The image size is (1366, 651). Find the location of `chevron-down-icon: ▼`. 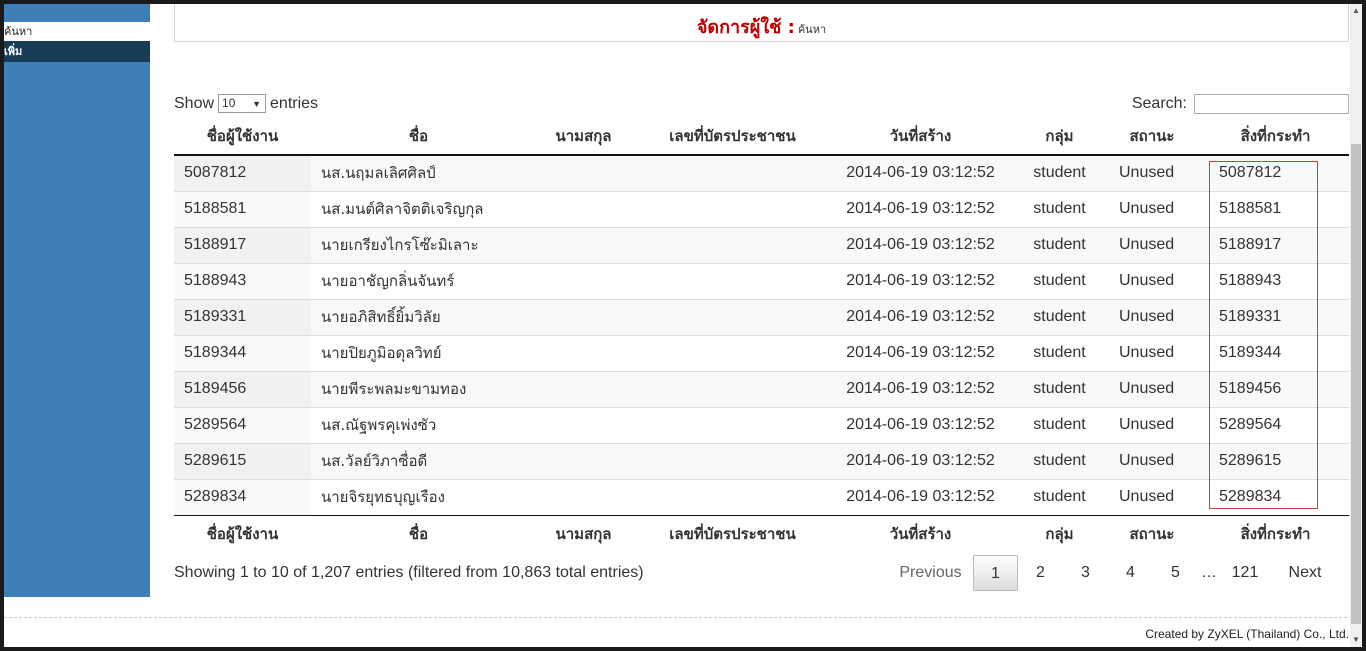

chevron-down-icon: ▼ is located at coordinates (257, 104).